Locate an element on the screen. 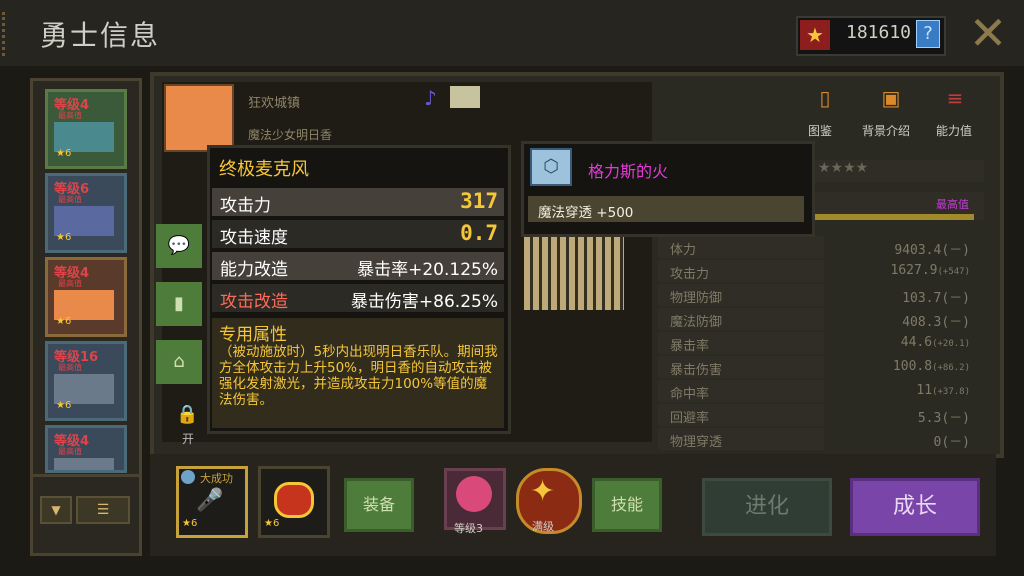 Image resolution: width=1024 pixels, height=576 pixels. stat-value: 44.6(+20.1) is located at coordinates (935, 342).